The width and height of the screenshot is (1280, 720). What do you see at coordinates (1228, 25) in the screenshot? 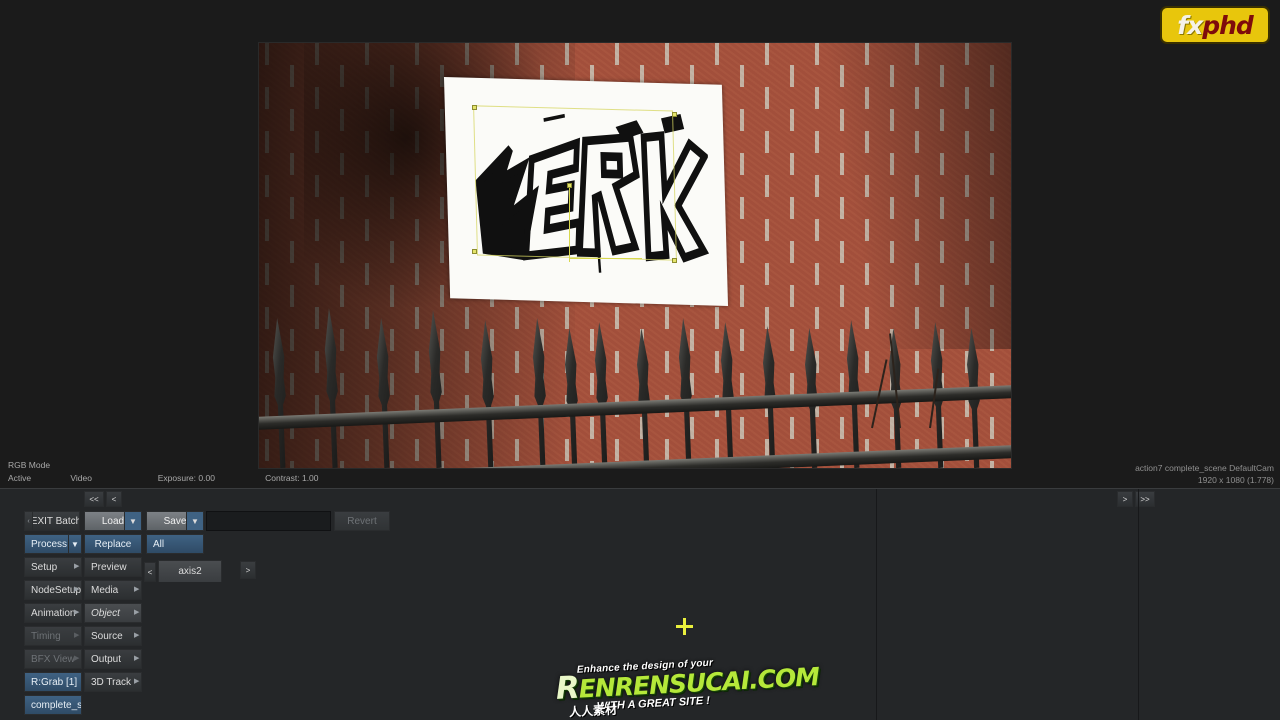
I see `logo-phd-text: phd` at bounding box center [1228, 25].